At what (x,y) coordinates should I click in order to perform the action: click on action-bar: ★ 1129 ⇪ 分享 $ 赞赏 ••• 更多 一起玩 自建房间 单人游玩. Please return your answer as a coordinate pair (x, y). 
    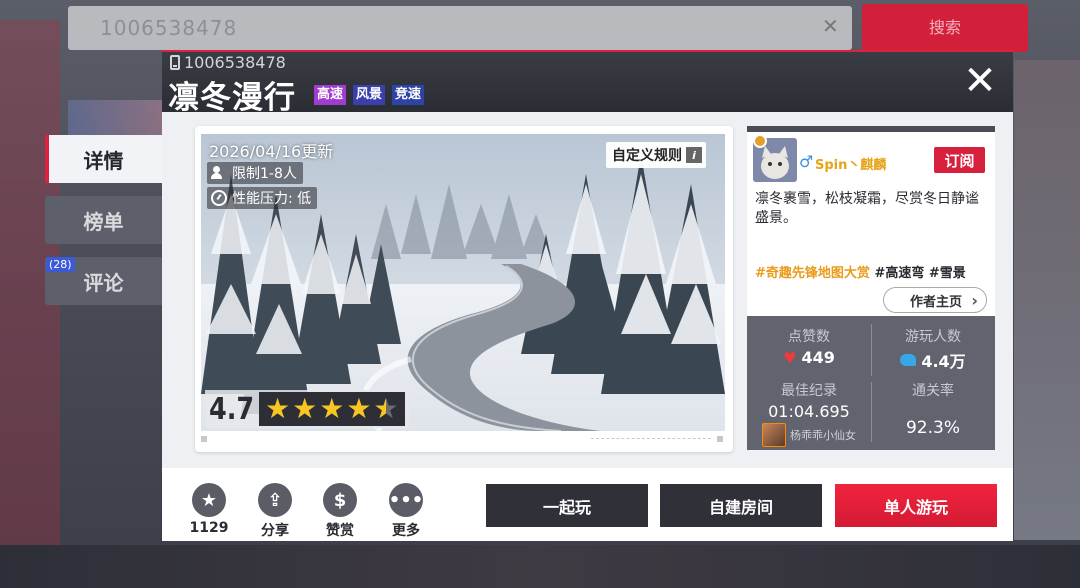
    Looking at the image, I should click on (587, 504).